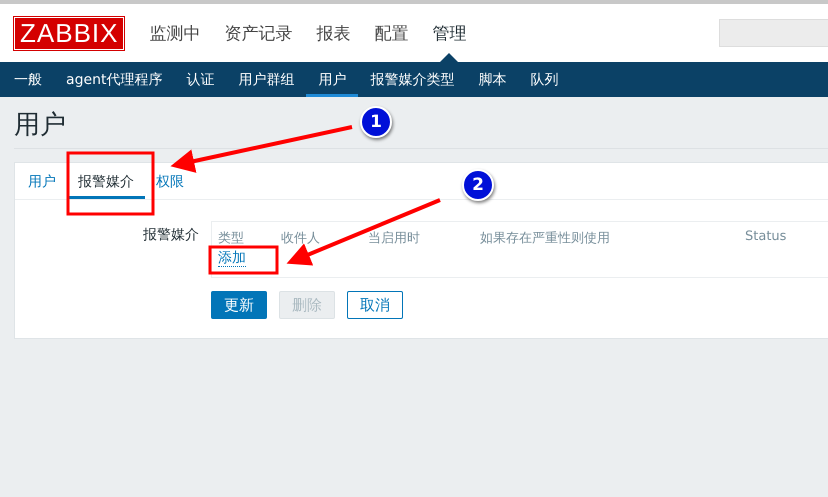  Describe the element at coordinates (239, 305) in the screenshot. I see `update-button: 更新` at that location.